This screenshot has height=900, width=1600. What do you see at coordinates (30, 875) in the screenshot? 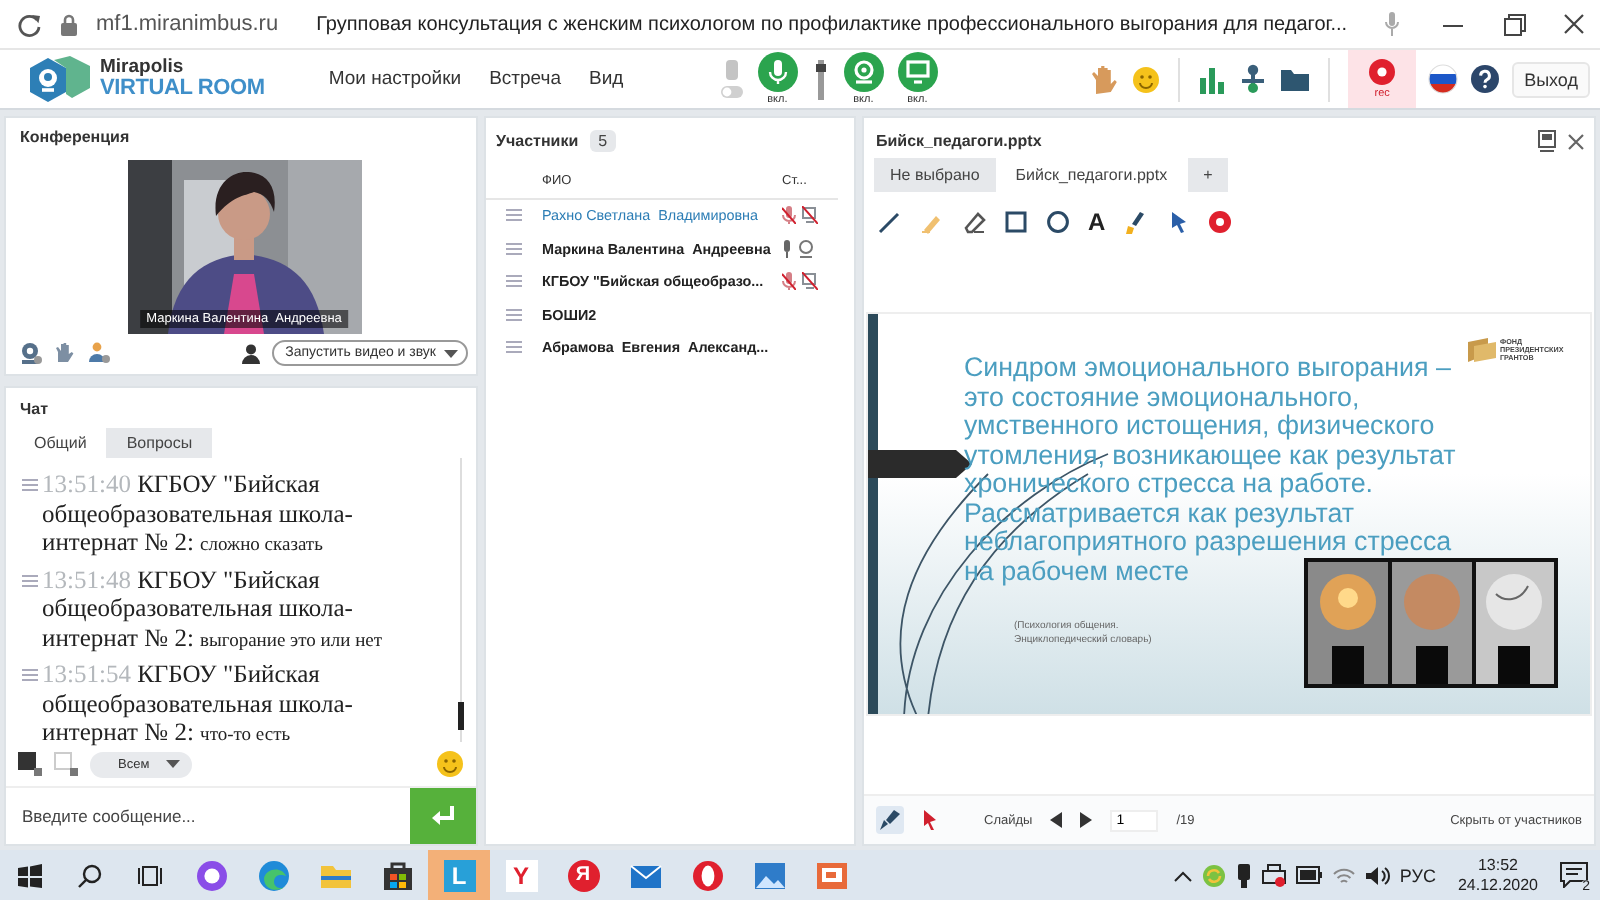
I see `windows-start-icon` at bounding box center [30, 875].